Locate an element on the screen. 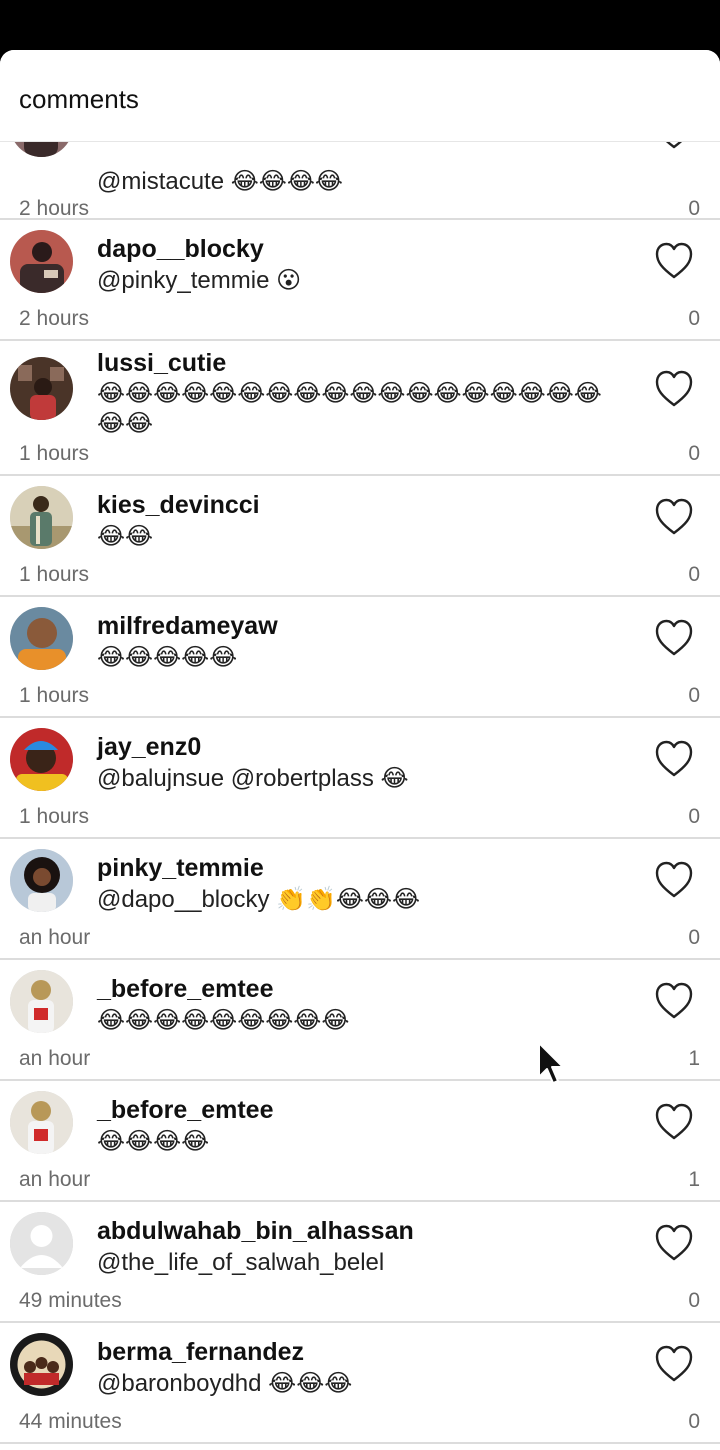 The image size is (720, 1450). comment-item: _before_emtee 😂😂😂😂 an hour 1 is located at coordinates (360, 1141).